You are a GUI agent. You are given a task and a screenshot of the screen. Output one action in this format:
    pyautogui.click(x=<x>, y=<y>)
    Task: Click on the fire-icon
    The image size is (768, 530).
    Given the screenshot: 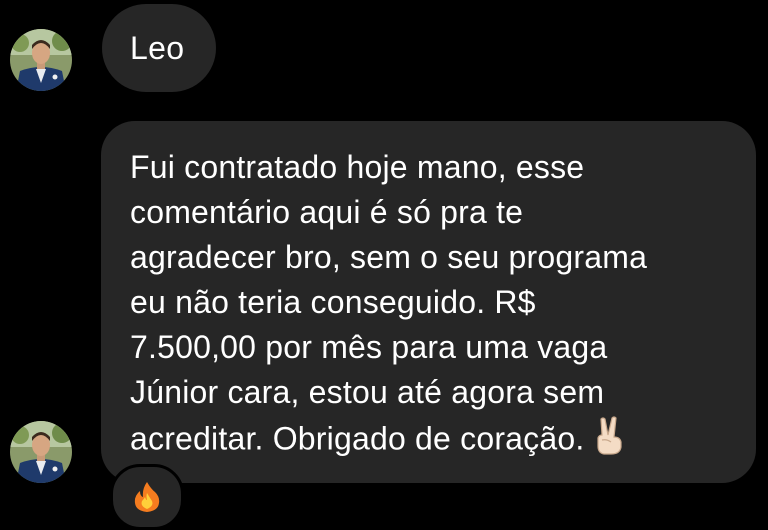 What is the action you would take?
    pyautogui.click(x=147, y=497)
    